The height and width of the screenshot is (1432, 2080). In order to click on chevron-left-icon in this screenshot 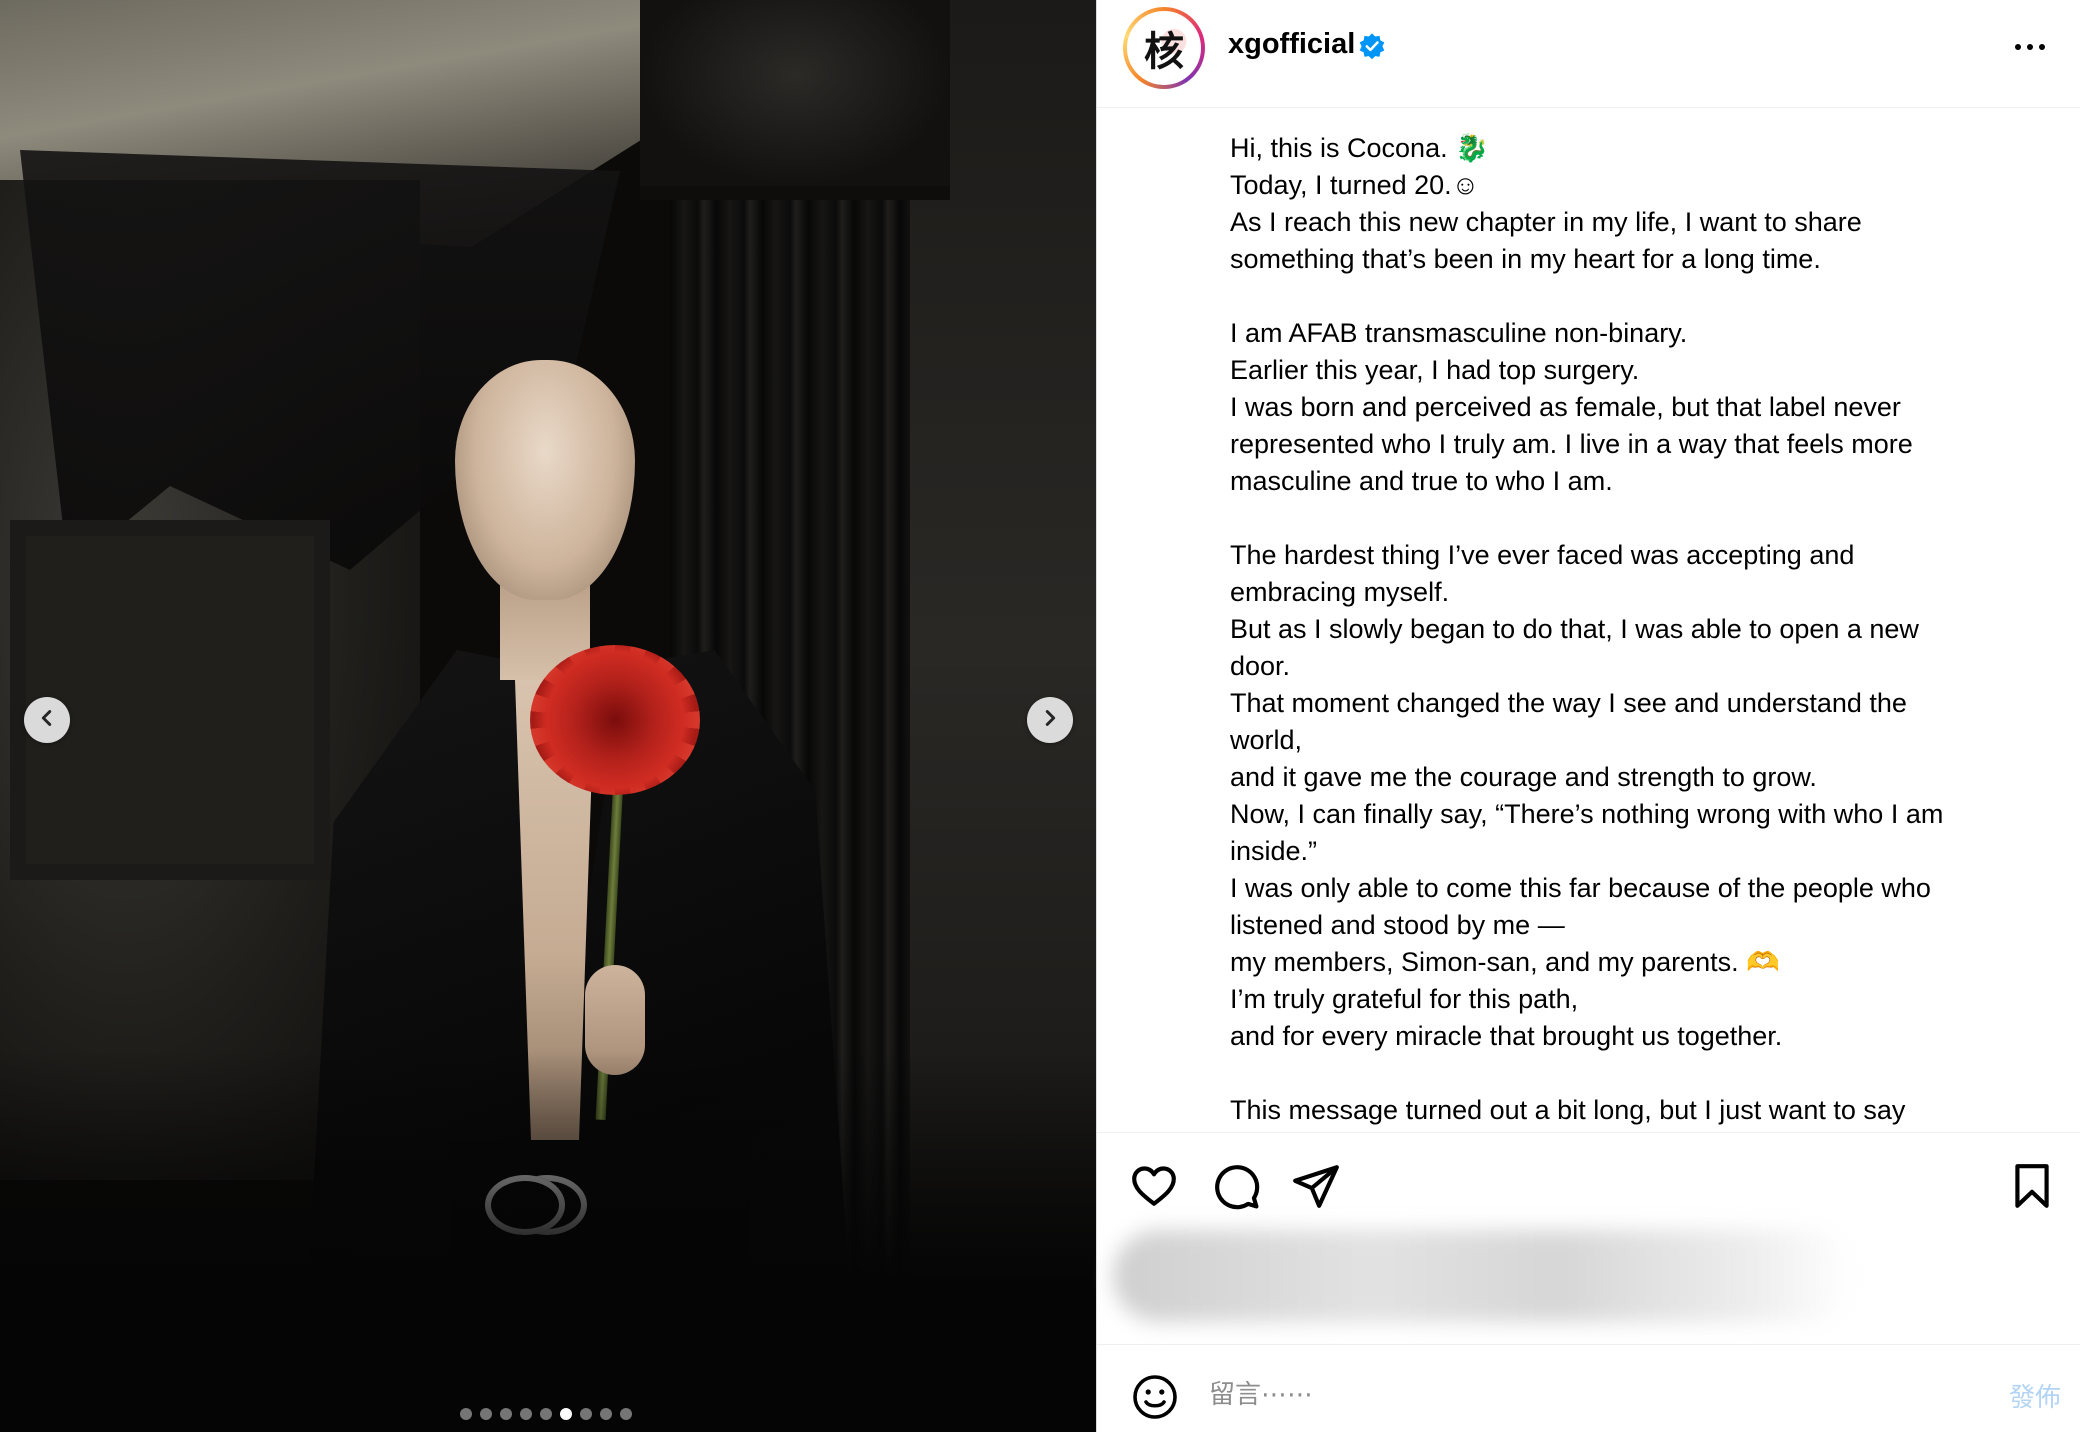, I will do `click(47, 720)`.